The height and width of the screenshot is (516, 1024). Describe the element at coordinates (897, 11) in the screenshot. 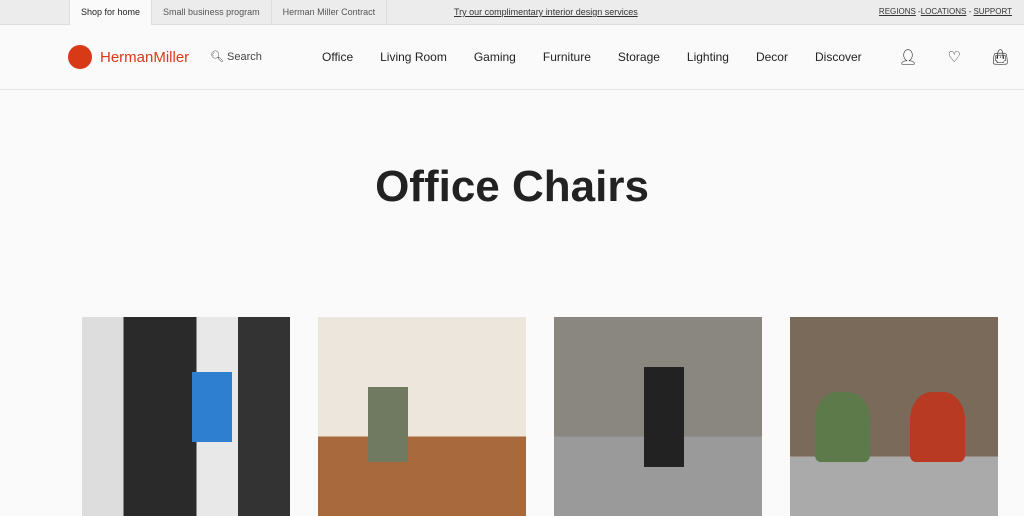

I see `regions-link: REGIONS` at that location.